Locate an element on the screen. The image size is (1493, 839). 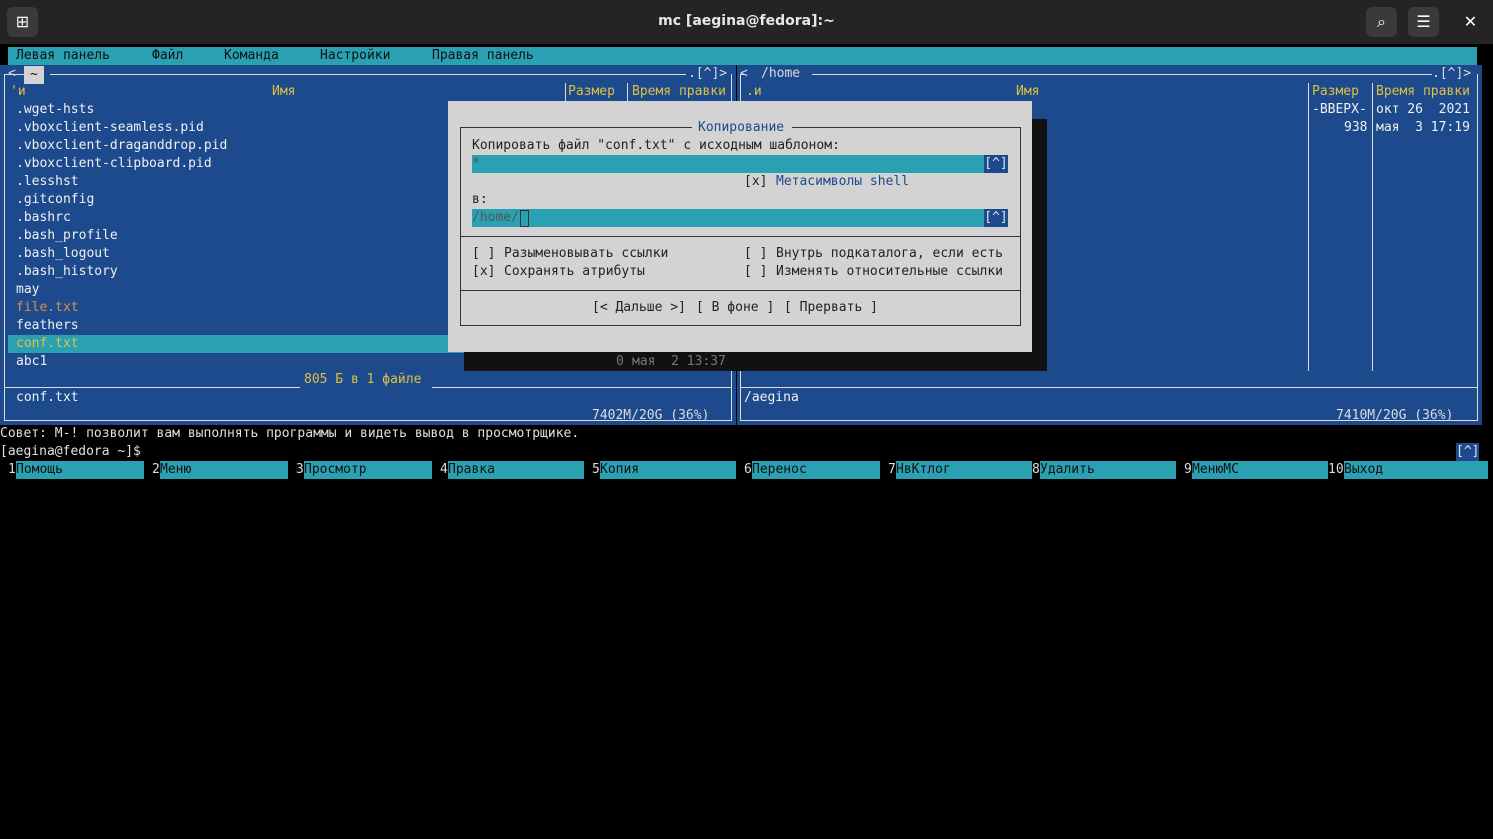
panel-summary: 805 Б в 1 файле is located at coordinates (363, 379).